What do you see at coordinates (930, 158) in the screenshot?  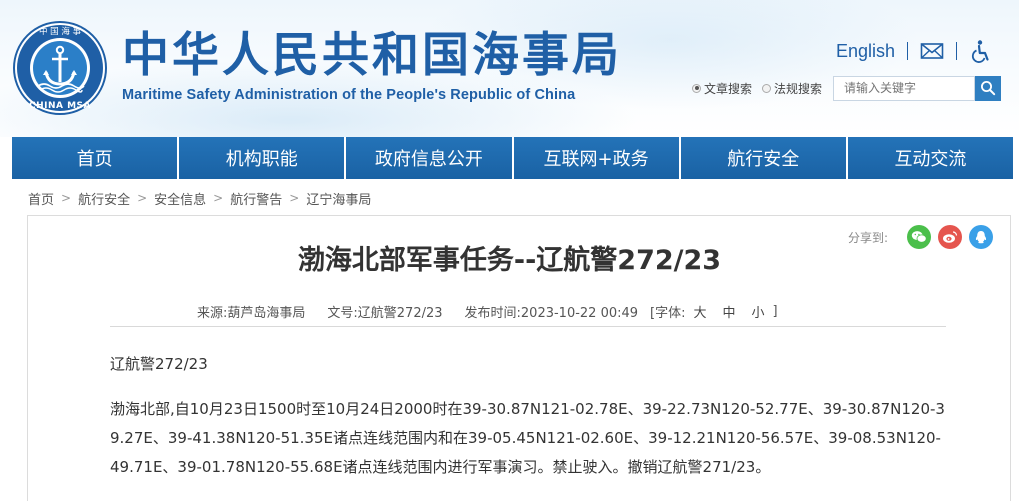 I see `nav-item-interaction: 互动交流` at bounding box center [930, 158].